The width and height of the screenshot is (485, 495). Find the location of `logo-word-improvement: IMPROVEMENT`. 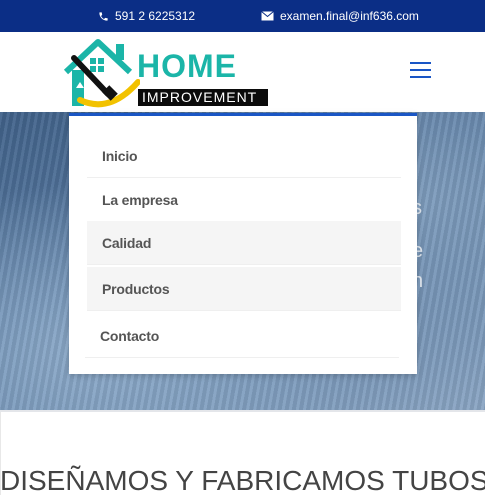

logo-word-improvement: IMPROVEMENT is located at coordinates (203, 97).